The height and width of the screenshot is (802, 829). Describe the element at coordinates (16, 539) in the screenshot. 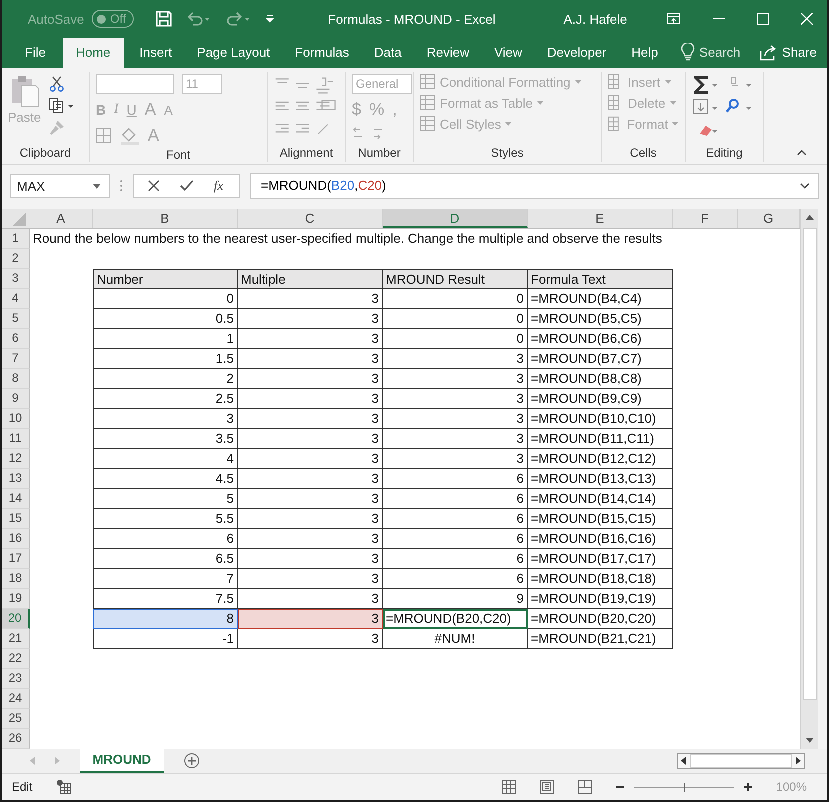

I see `row-header: 16` at that location.